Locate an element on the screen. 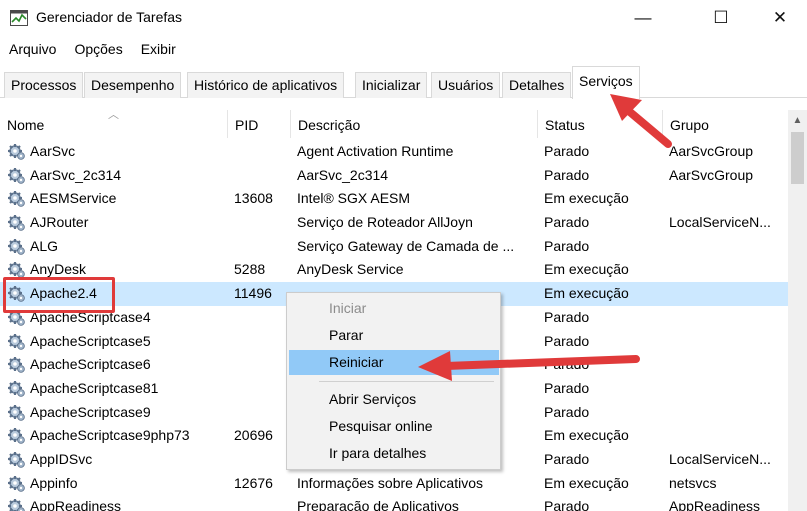 Image resolution: width=807 pixels, height=511 pixels. service-pid: 20696 is located at coordinates (253, 435).